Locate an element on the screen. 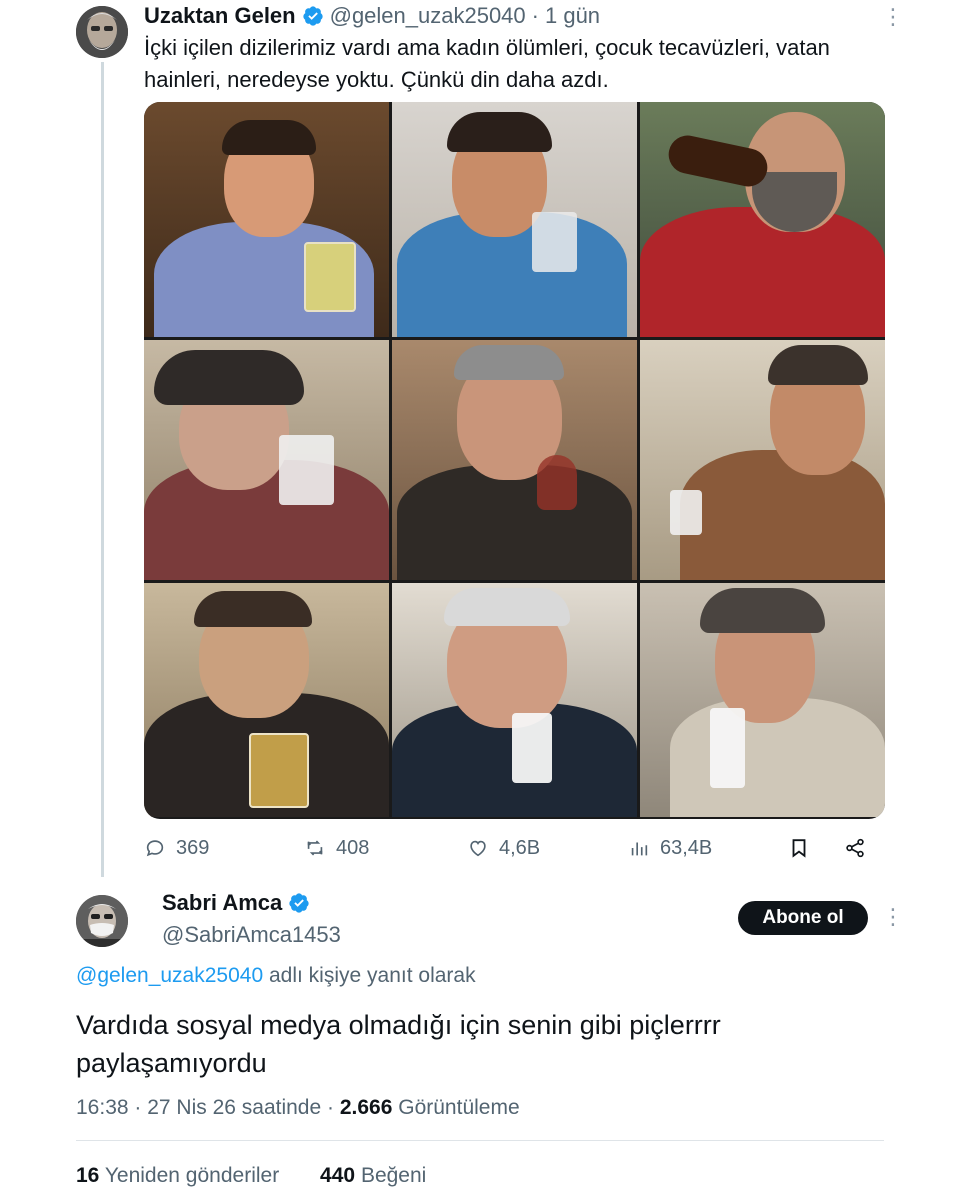 This screenshot has width=960, height=1200. reply-to-link: @gelen_uzak25040 is located at coordinates (169, 975).